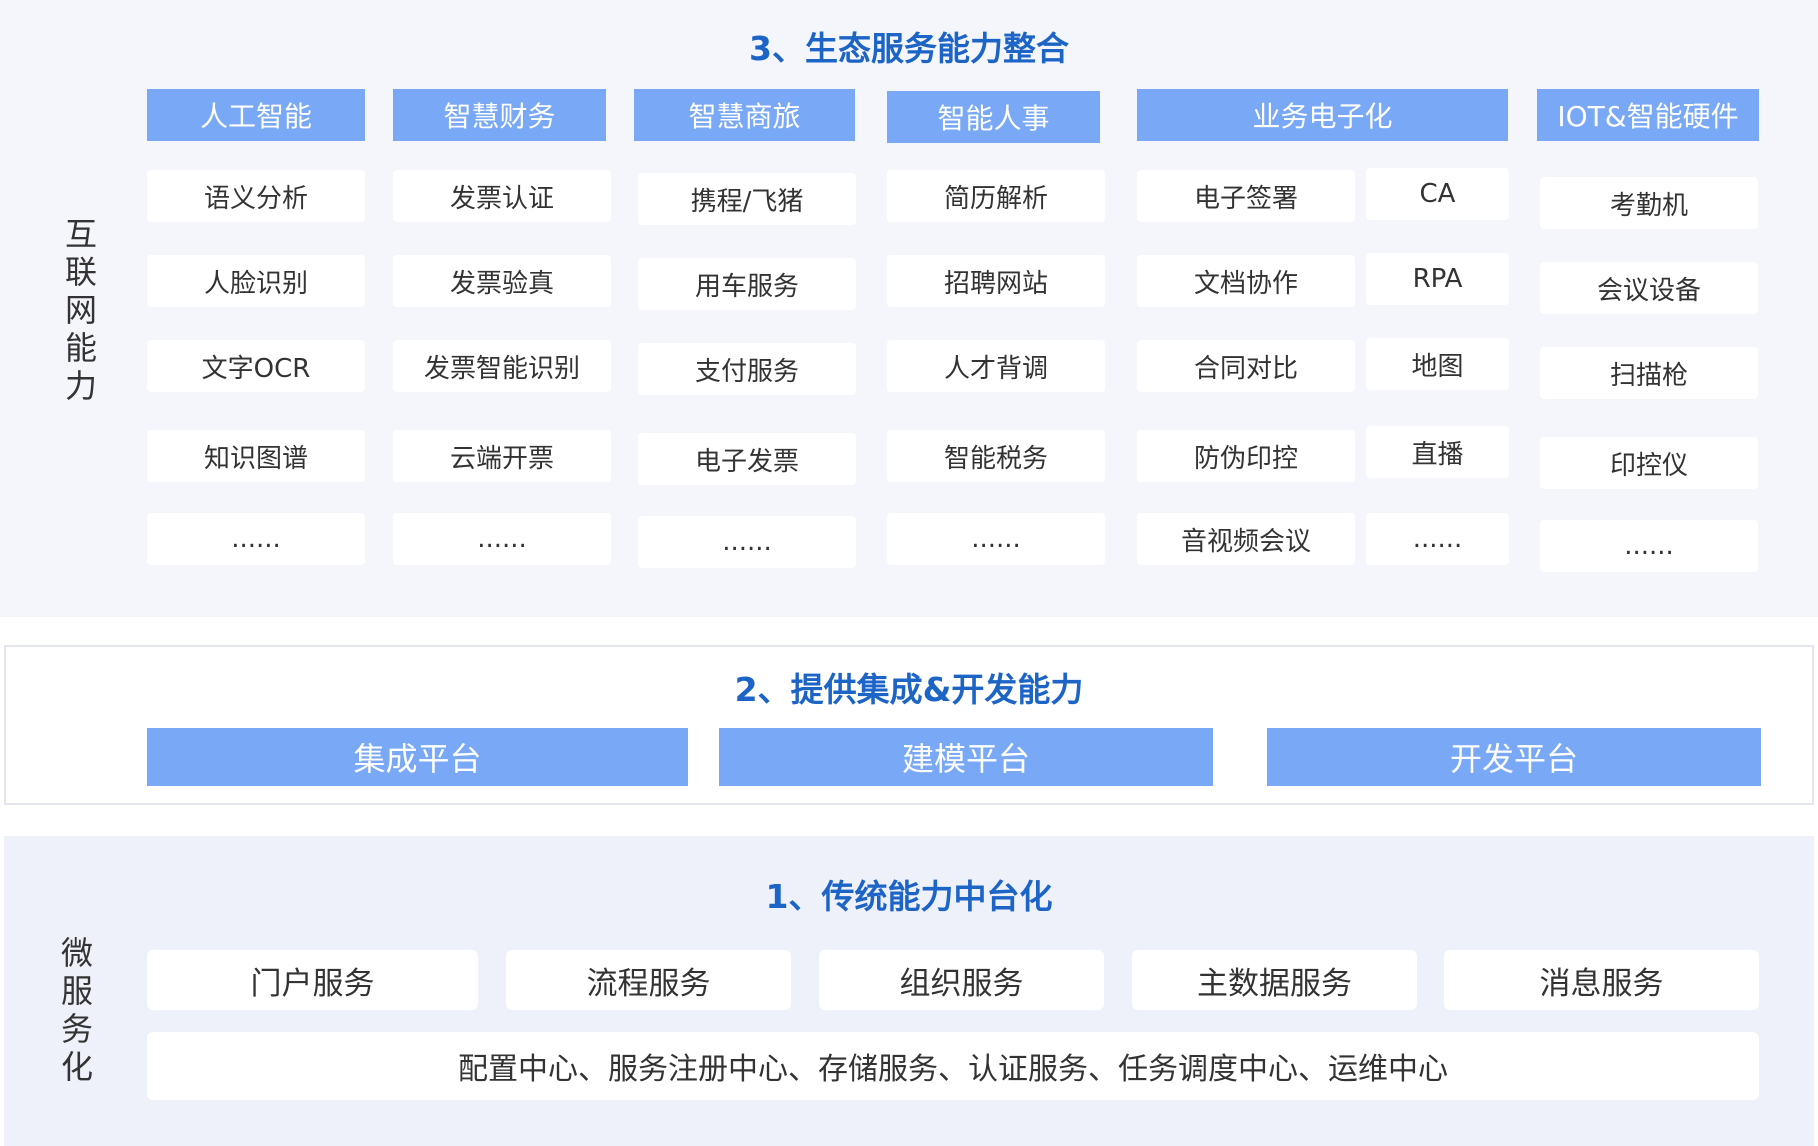 The height and width of the screenshot is (1146, 1818). I want to click on capability-item: 电子发票, so click(747, 459).